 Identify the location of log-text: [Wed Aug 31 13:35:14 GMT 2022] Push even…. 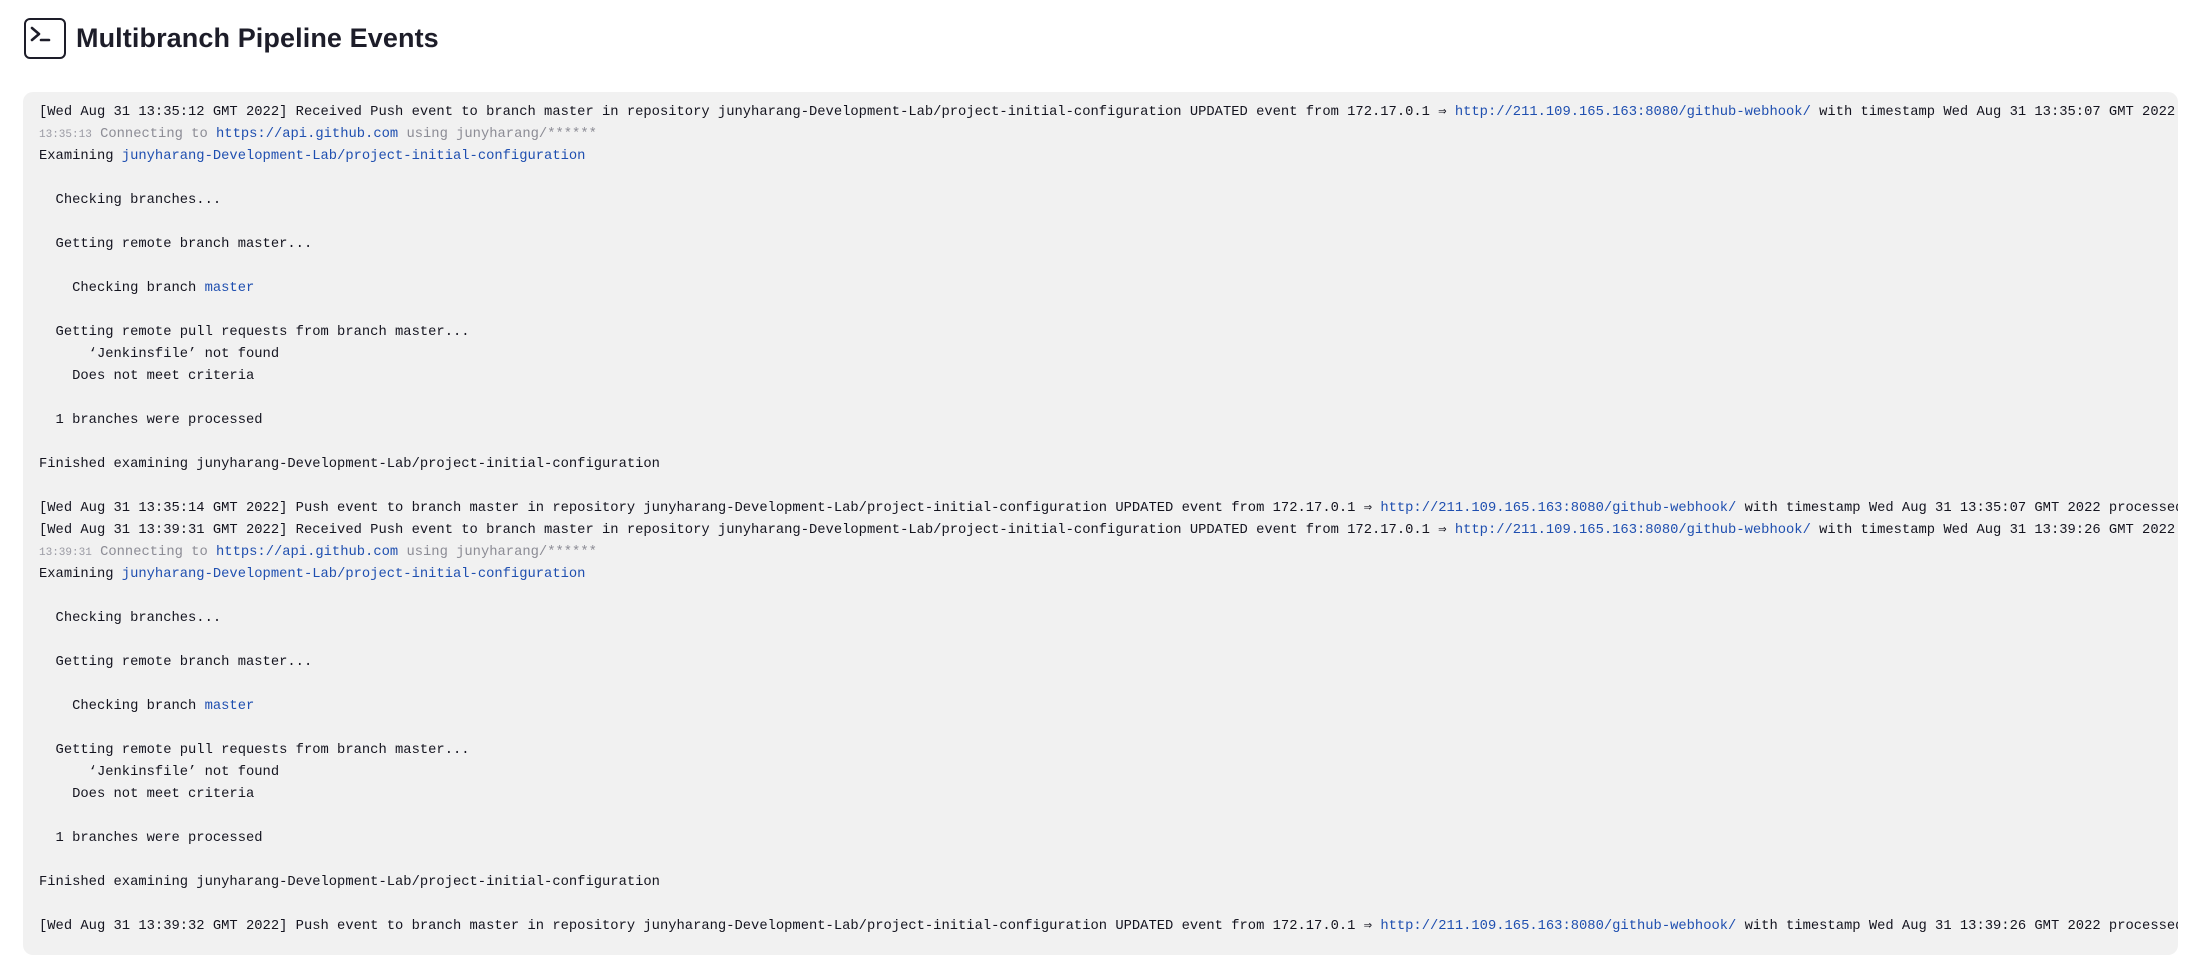
(710, 508).